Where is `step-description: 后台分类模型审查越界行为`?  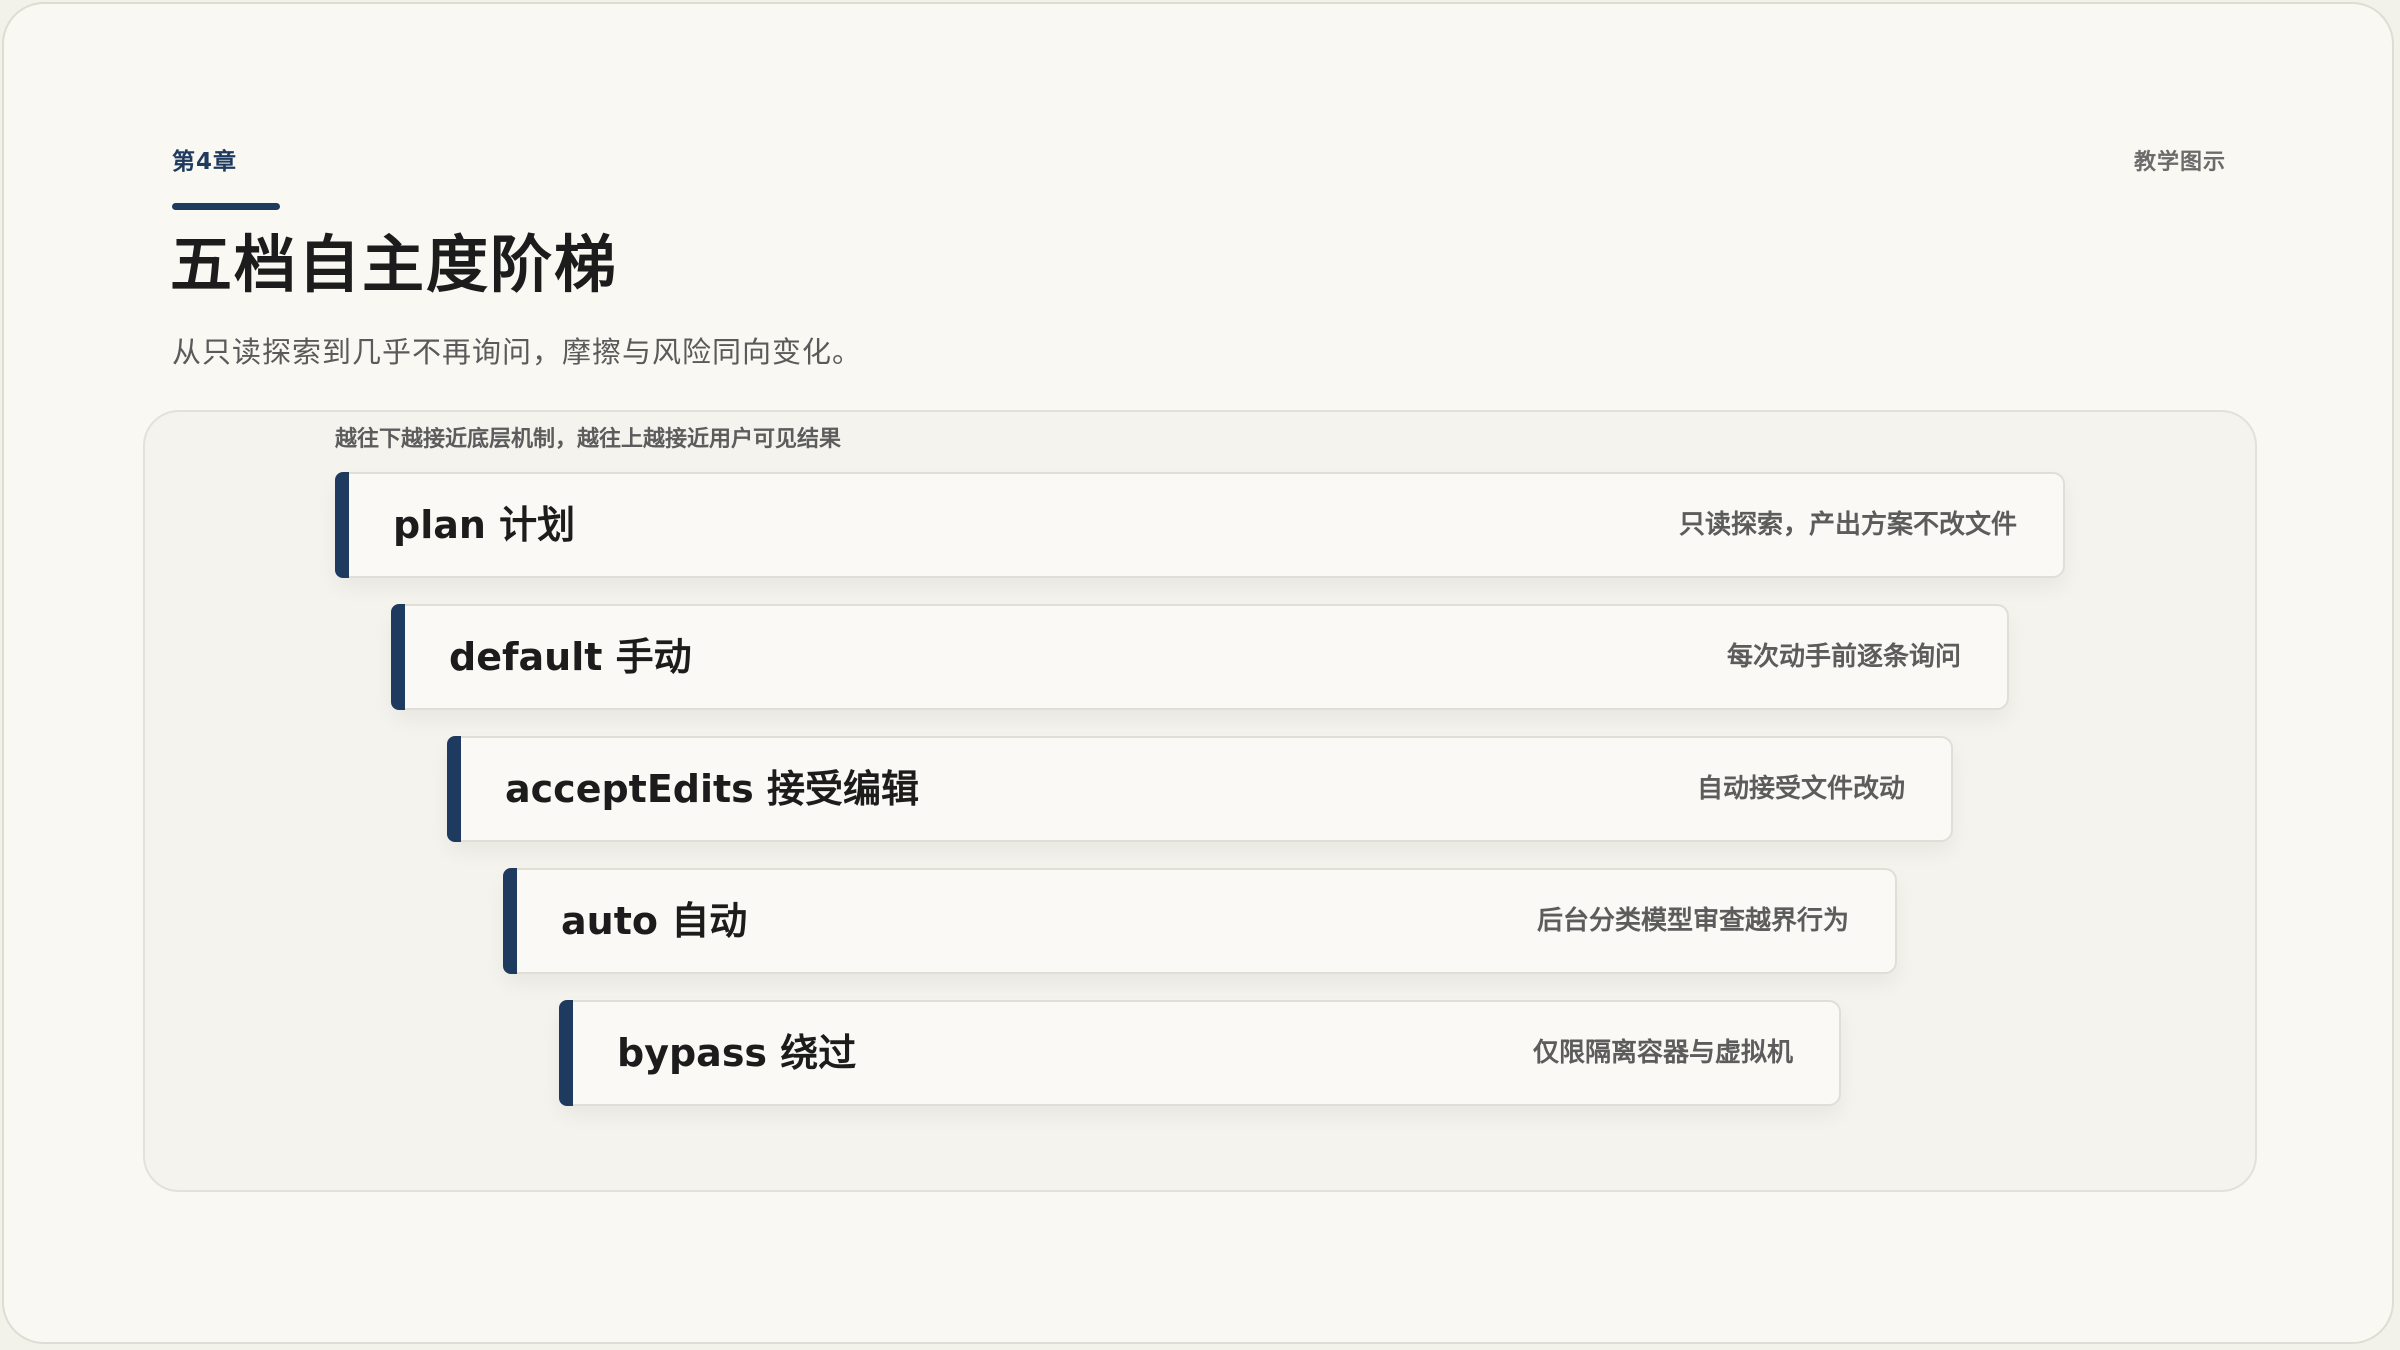
step-description: 后台分类模型审查越界行为 is located at coordinates (1692, 921).